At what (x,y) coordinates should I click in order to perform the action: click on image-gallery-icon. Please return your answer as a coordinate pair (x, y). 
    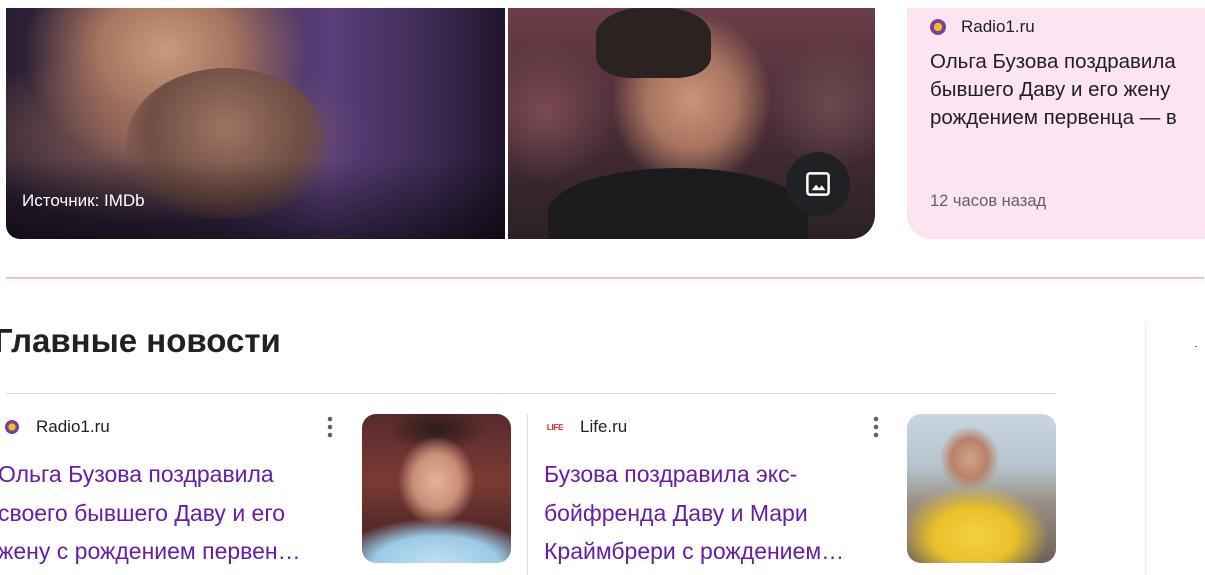
    Looking at the image, I should click on (818, 184).